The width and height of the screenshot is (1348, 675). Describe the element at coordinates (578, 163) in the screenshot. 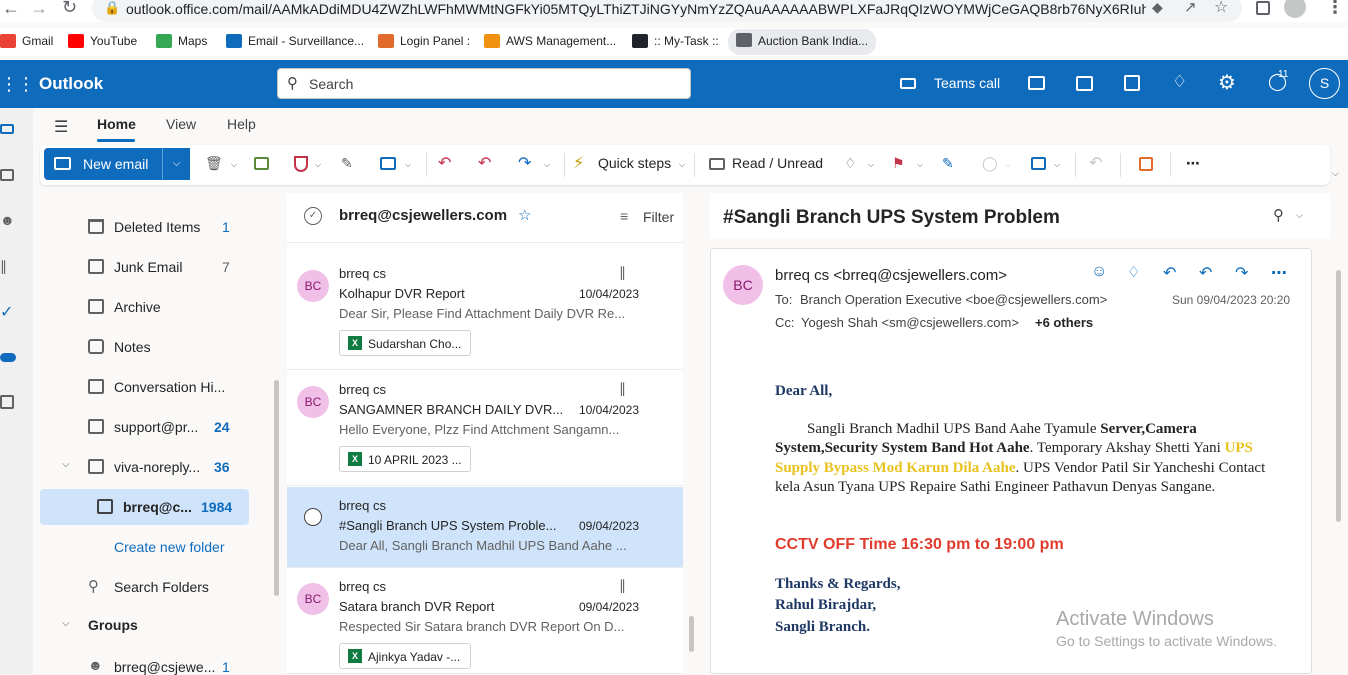

I see `lightning-icon: ⚡` at that location.